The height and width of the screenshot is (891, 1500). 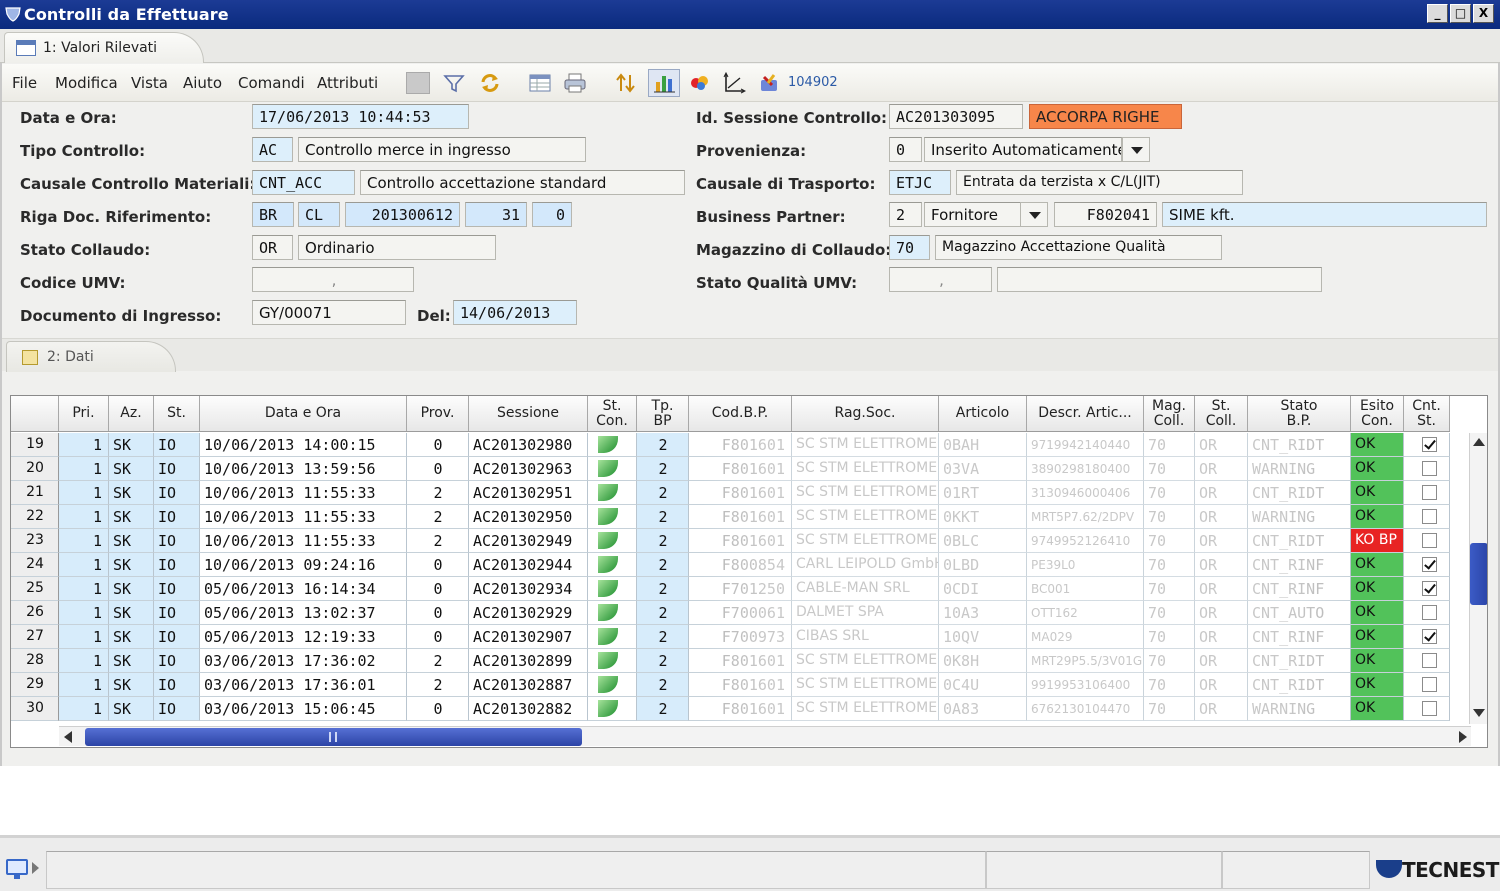 What do you see at coordinates (104, 47) in the screenshot?
I see `tab-valori-rilevati: 1: Valori Rilevati` at bounding box center [104, 47].